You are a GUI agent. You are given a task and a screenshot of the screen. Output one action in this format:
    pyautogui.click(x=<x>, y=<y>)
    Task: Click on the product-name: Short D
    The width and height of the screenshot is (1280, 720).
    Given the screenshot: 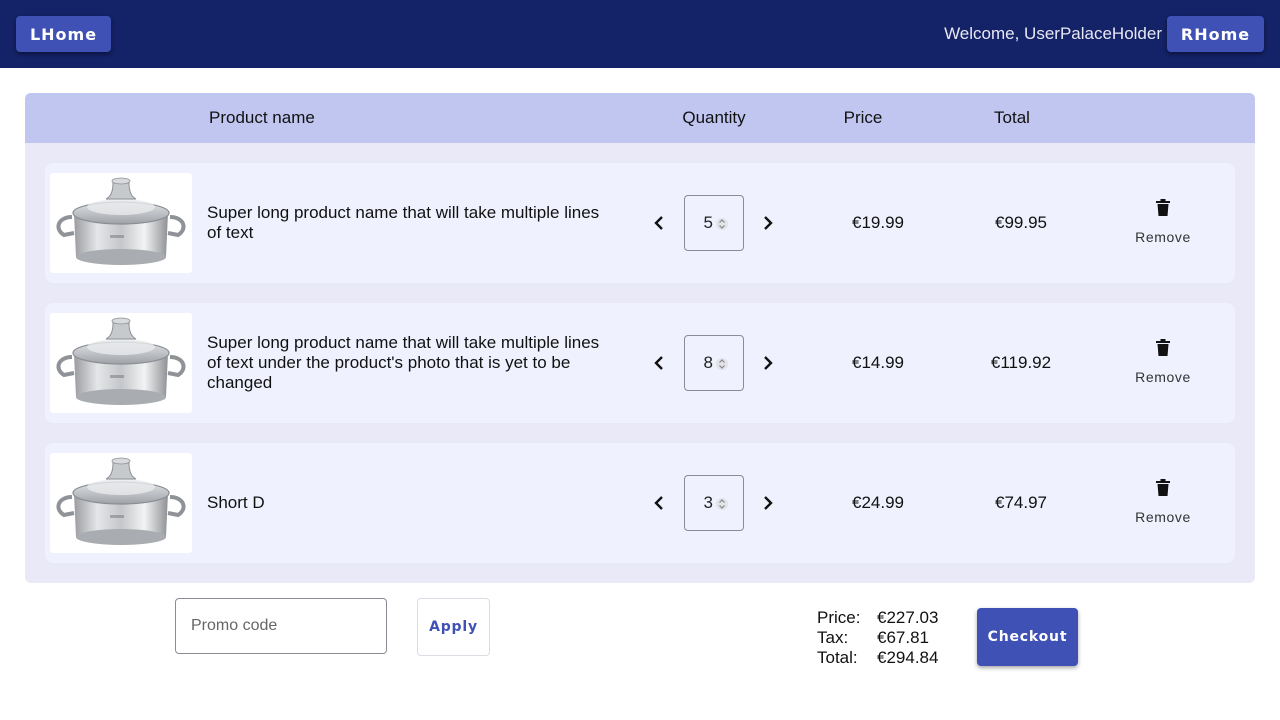 What is the action you would take?
    pyautogui.click(x=236, y=502)
    